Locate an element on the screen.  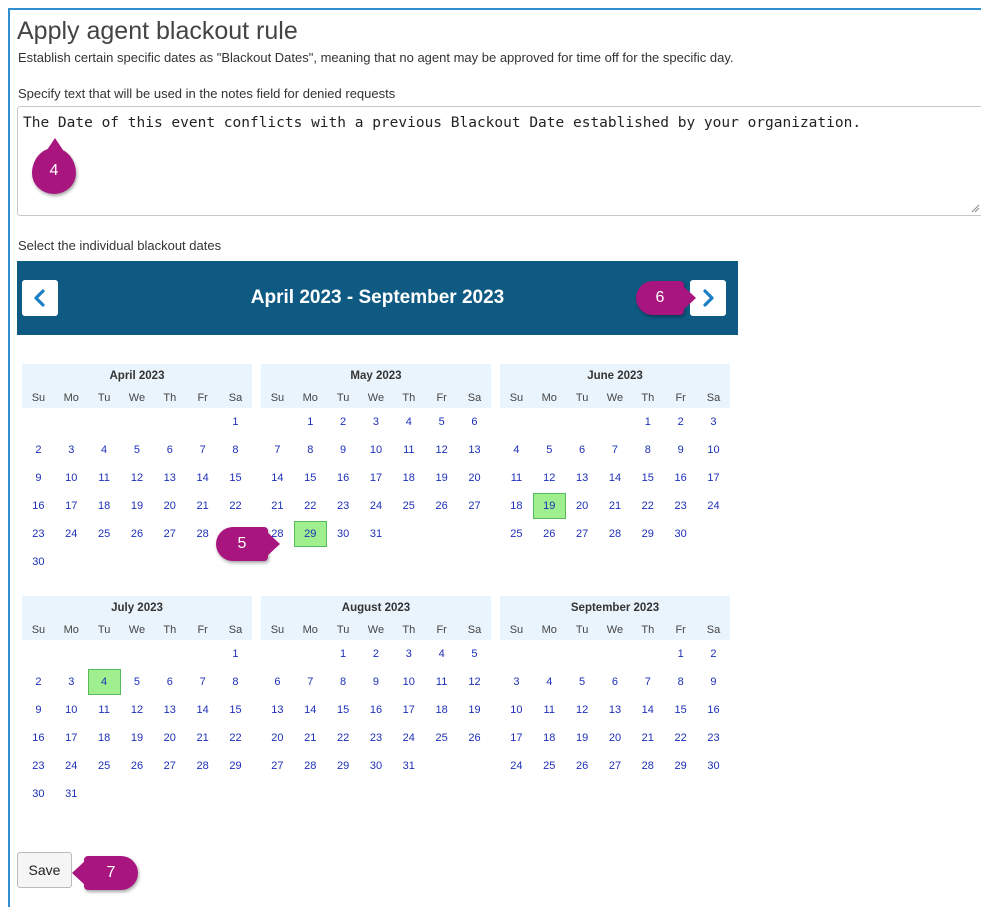
save-button: Save is located at coordinates (44, 870).